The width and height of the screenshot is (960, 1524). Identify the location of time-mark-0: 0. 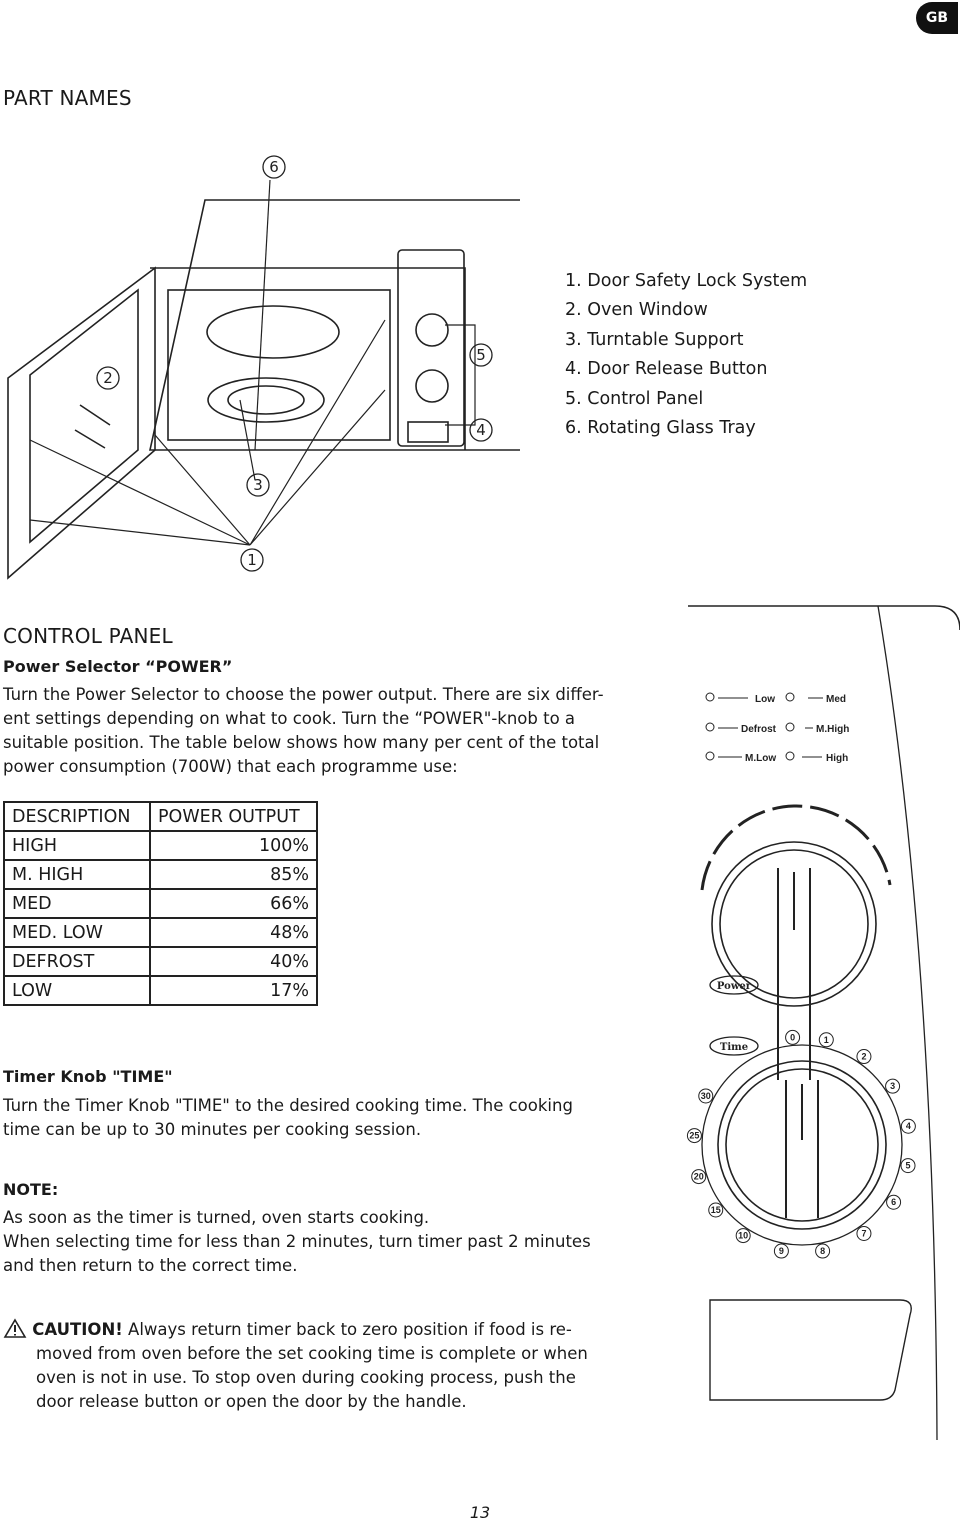
(792, 1037).